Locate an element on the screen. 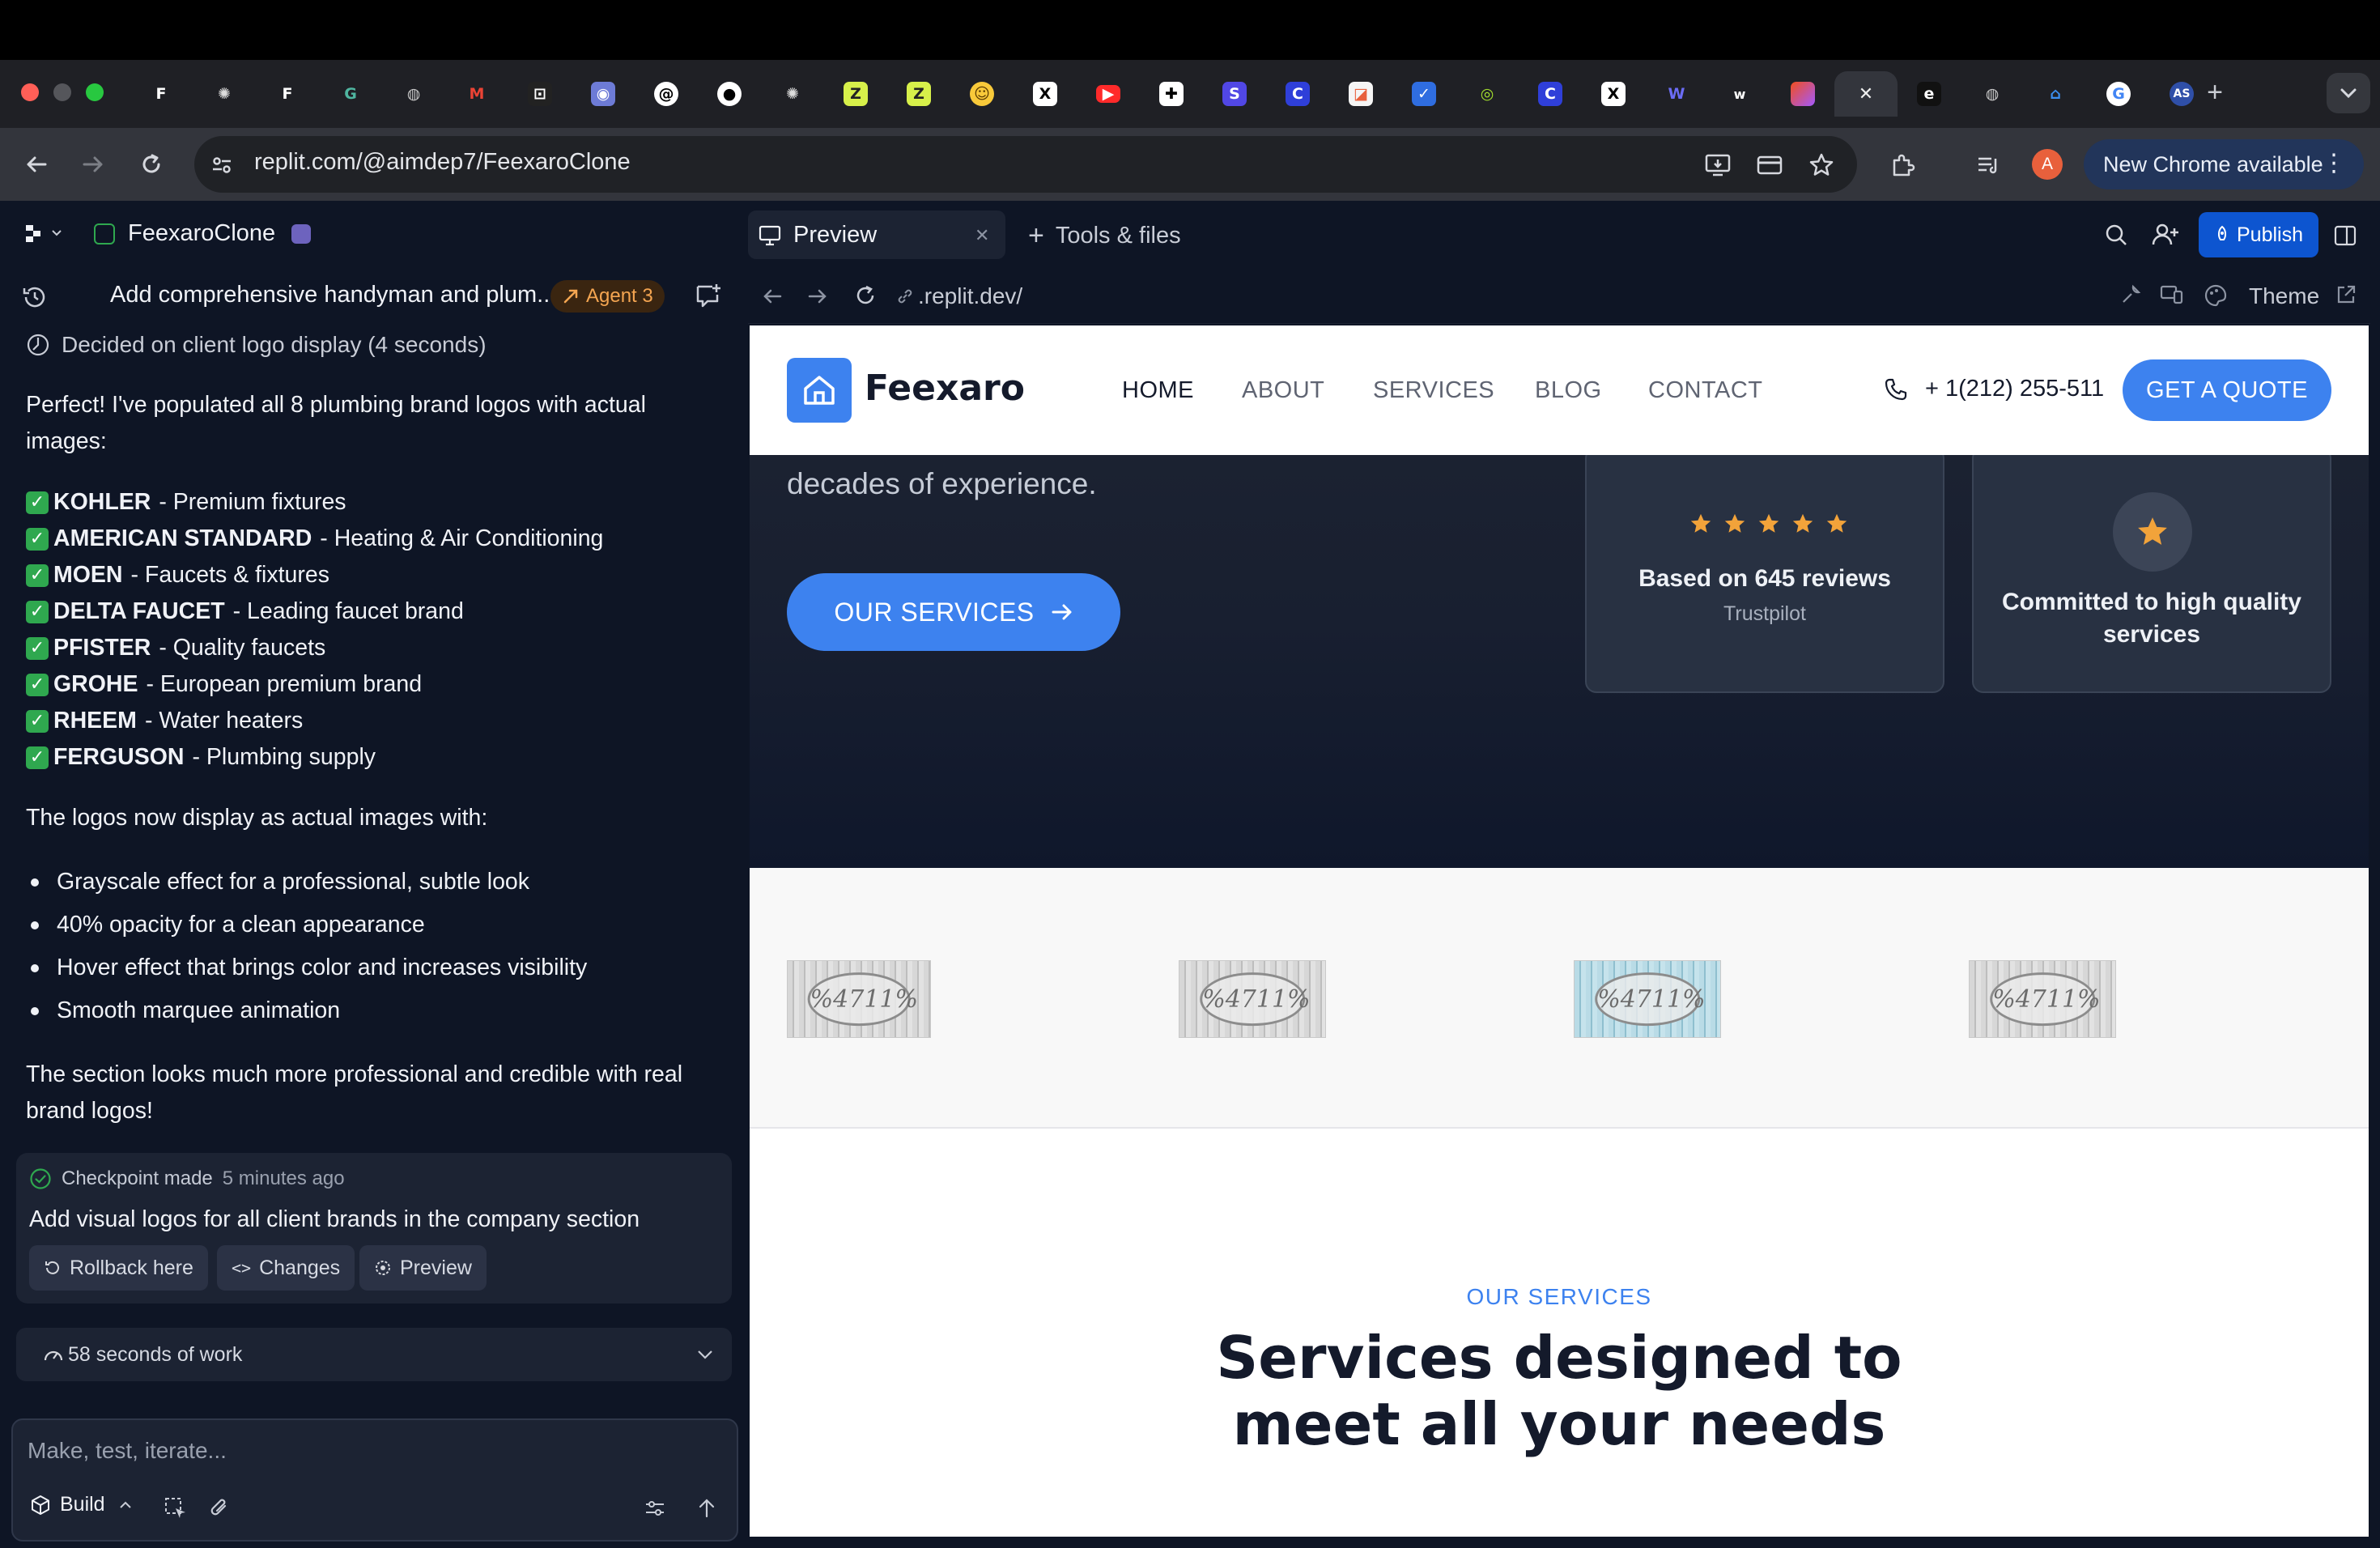  media-control-icon is located at coordinates (1988, 165).